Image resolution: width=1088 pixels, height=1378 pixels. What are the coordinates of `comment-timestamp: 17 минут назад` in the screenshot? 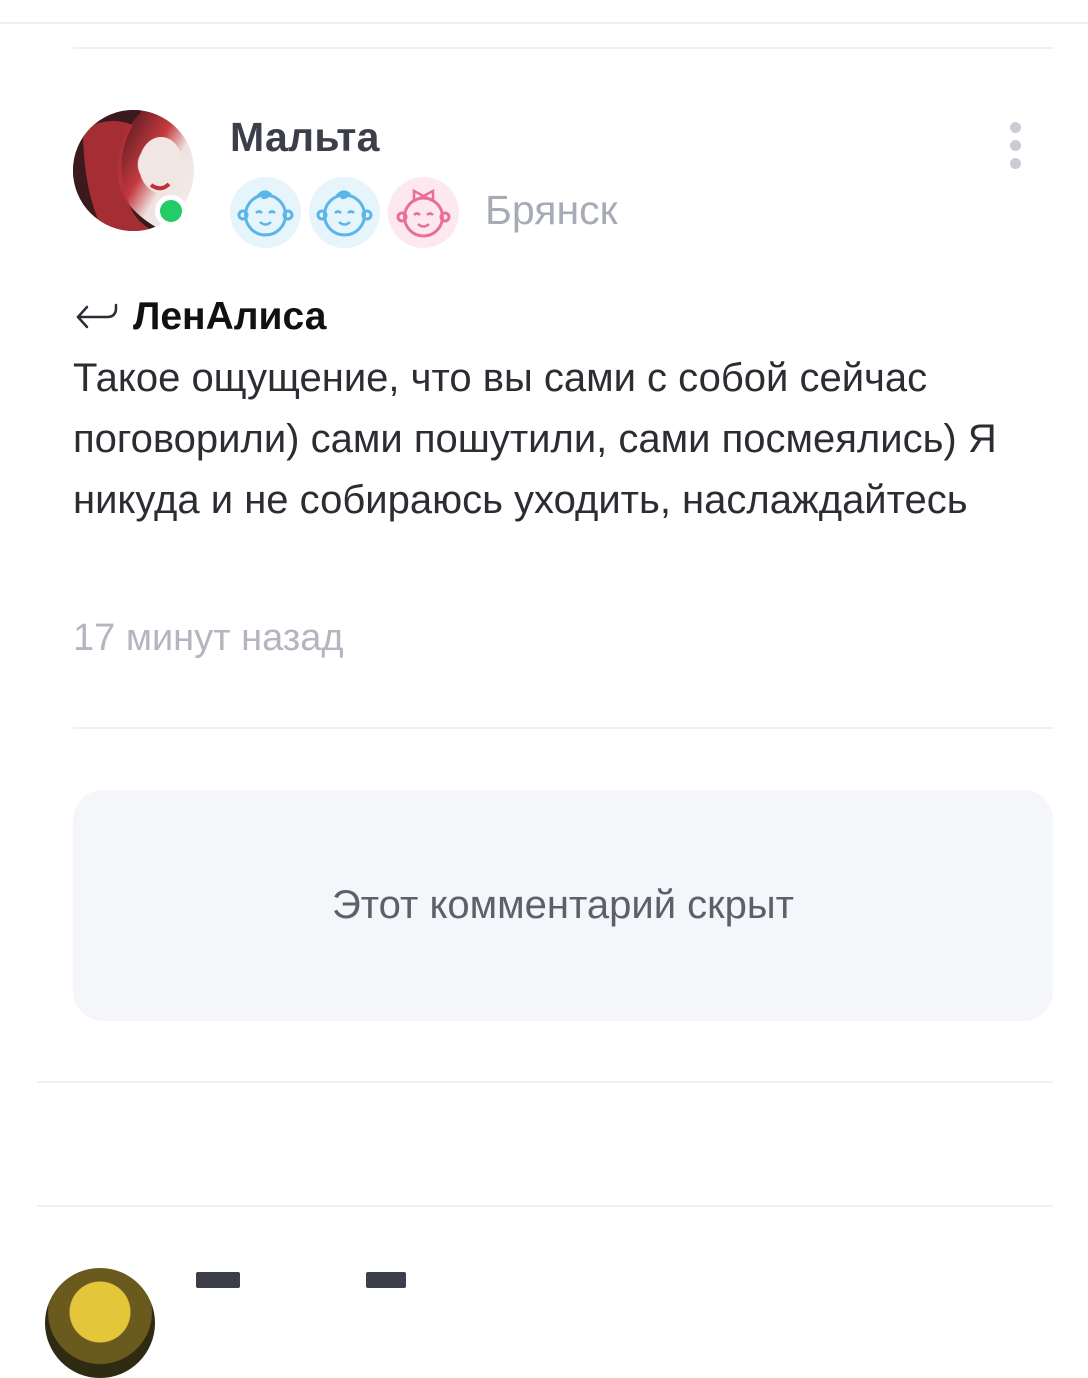 It's located at (208, 638).